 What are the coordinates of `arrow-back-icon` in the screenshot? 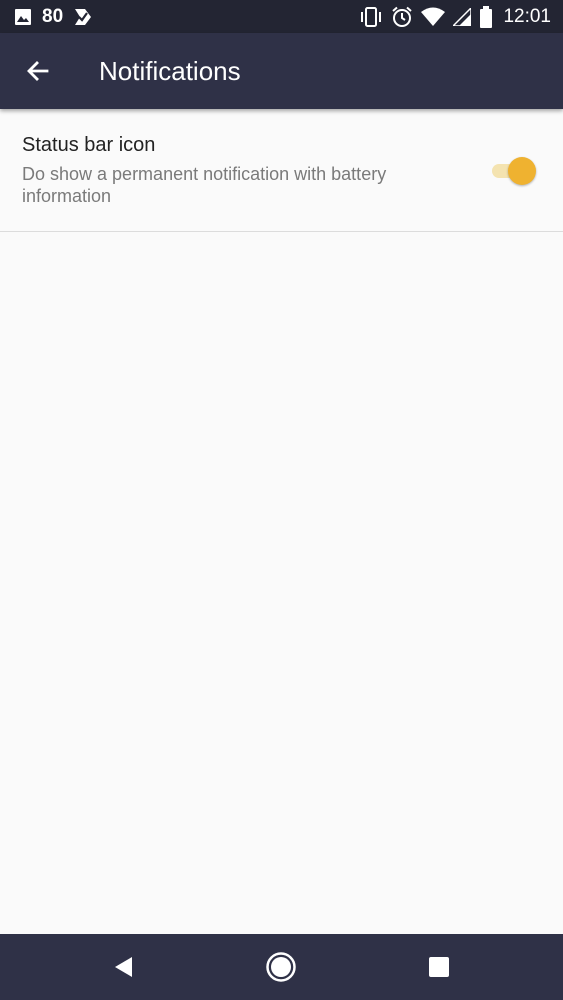 It's located at (38, 71).